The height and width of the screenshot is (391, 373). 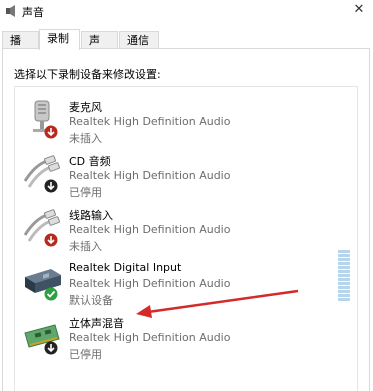 I want to click on tab-recording: 录制, so click(x=59, y=39).